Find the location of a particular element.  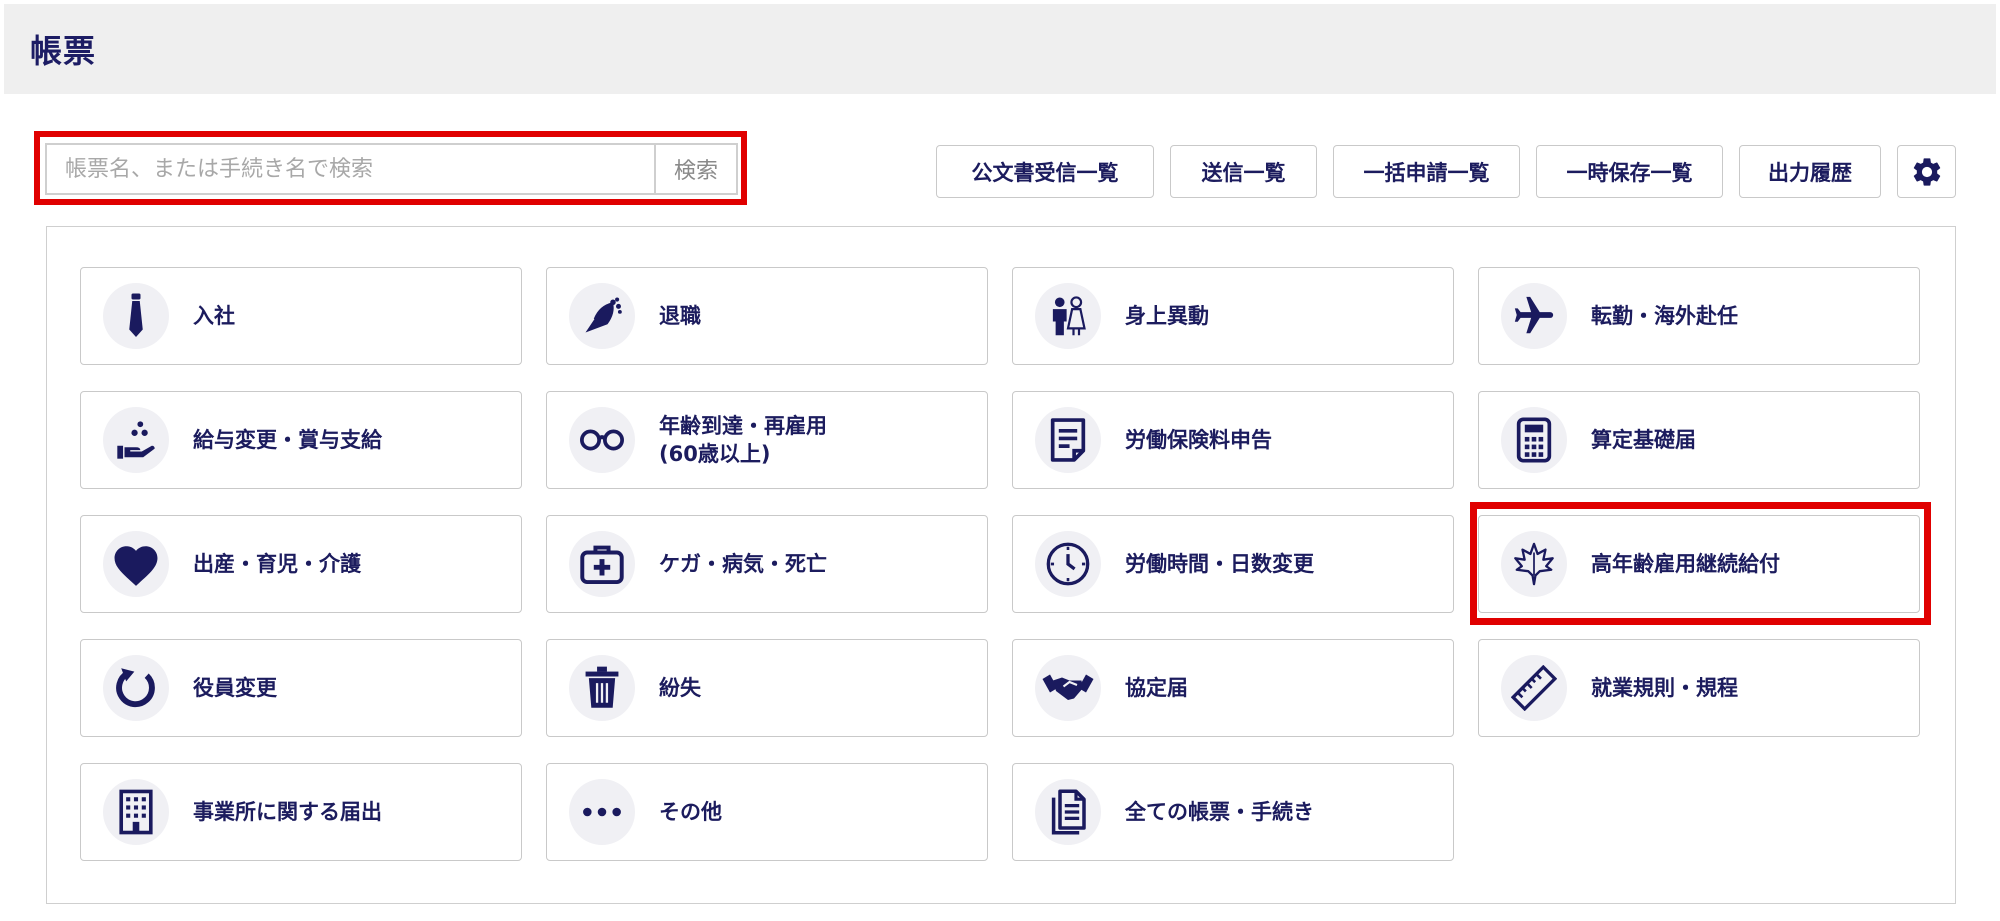

tile-shugyo-kisoku: 就業規則・規程 is located at coordinates (1699, 688).